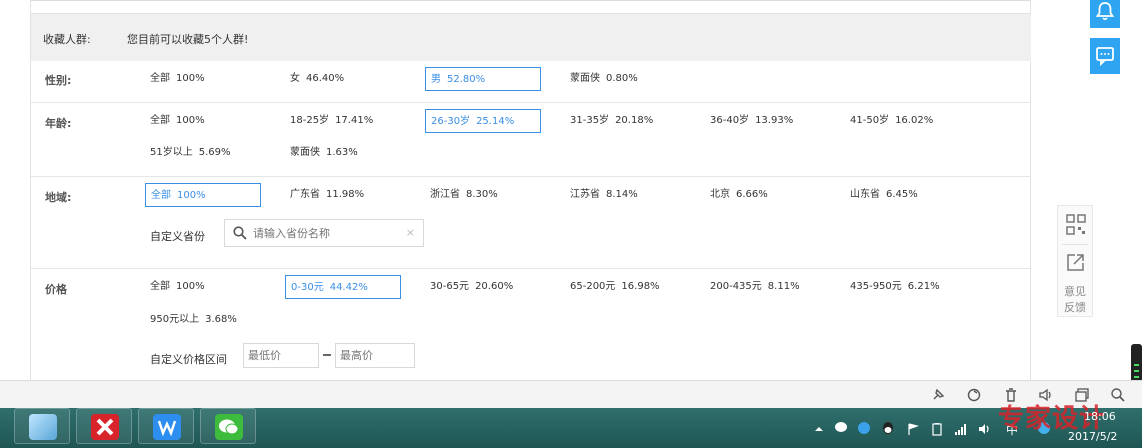  I want to click on notepad-icon, so click(43, 427).